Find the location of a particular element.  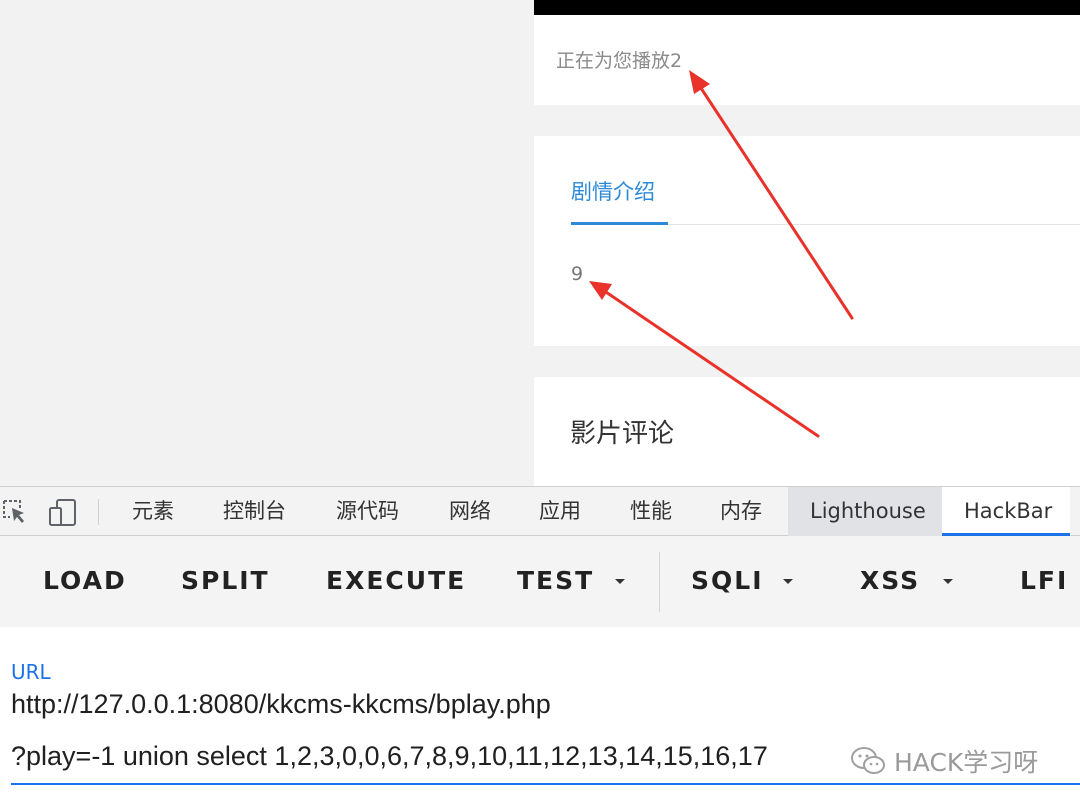

tab-memory: 内存 is located at coordinates (741, 511).